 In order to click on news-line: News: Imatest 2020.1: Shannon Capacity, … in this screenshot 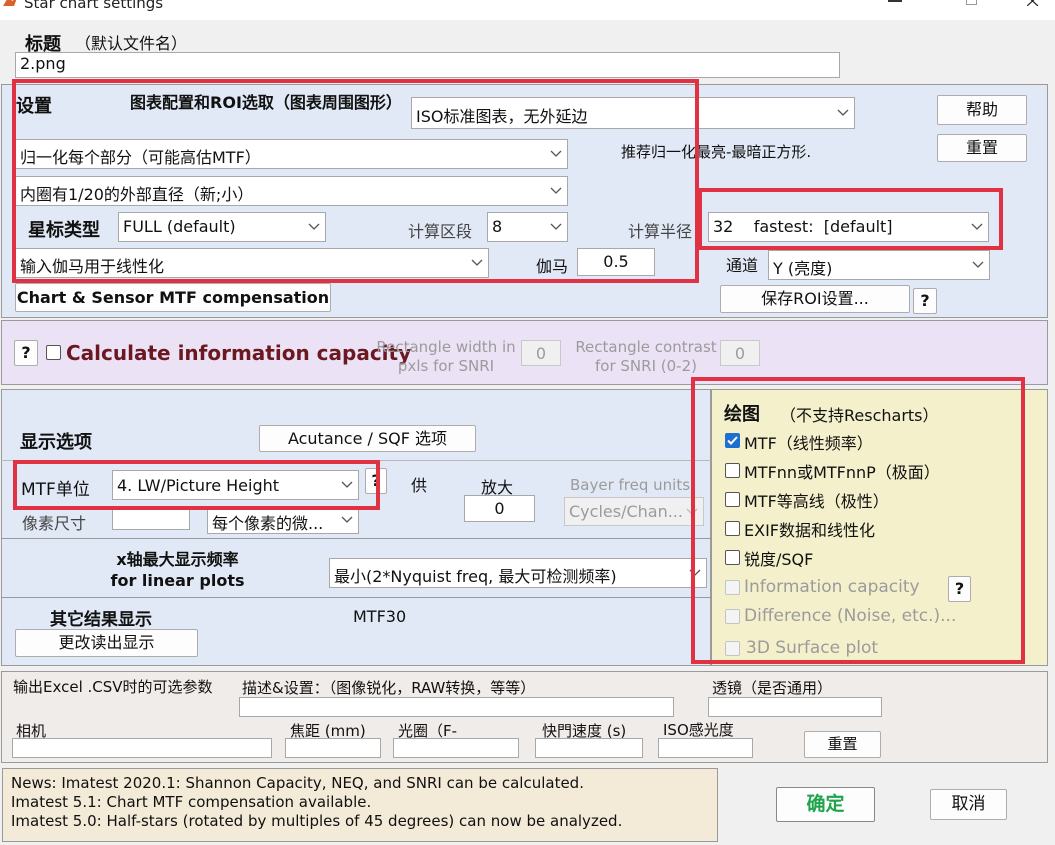, I will do `click(297, 783)`.